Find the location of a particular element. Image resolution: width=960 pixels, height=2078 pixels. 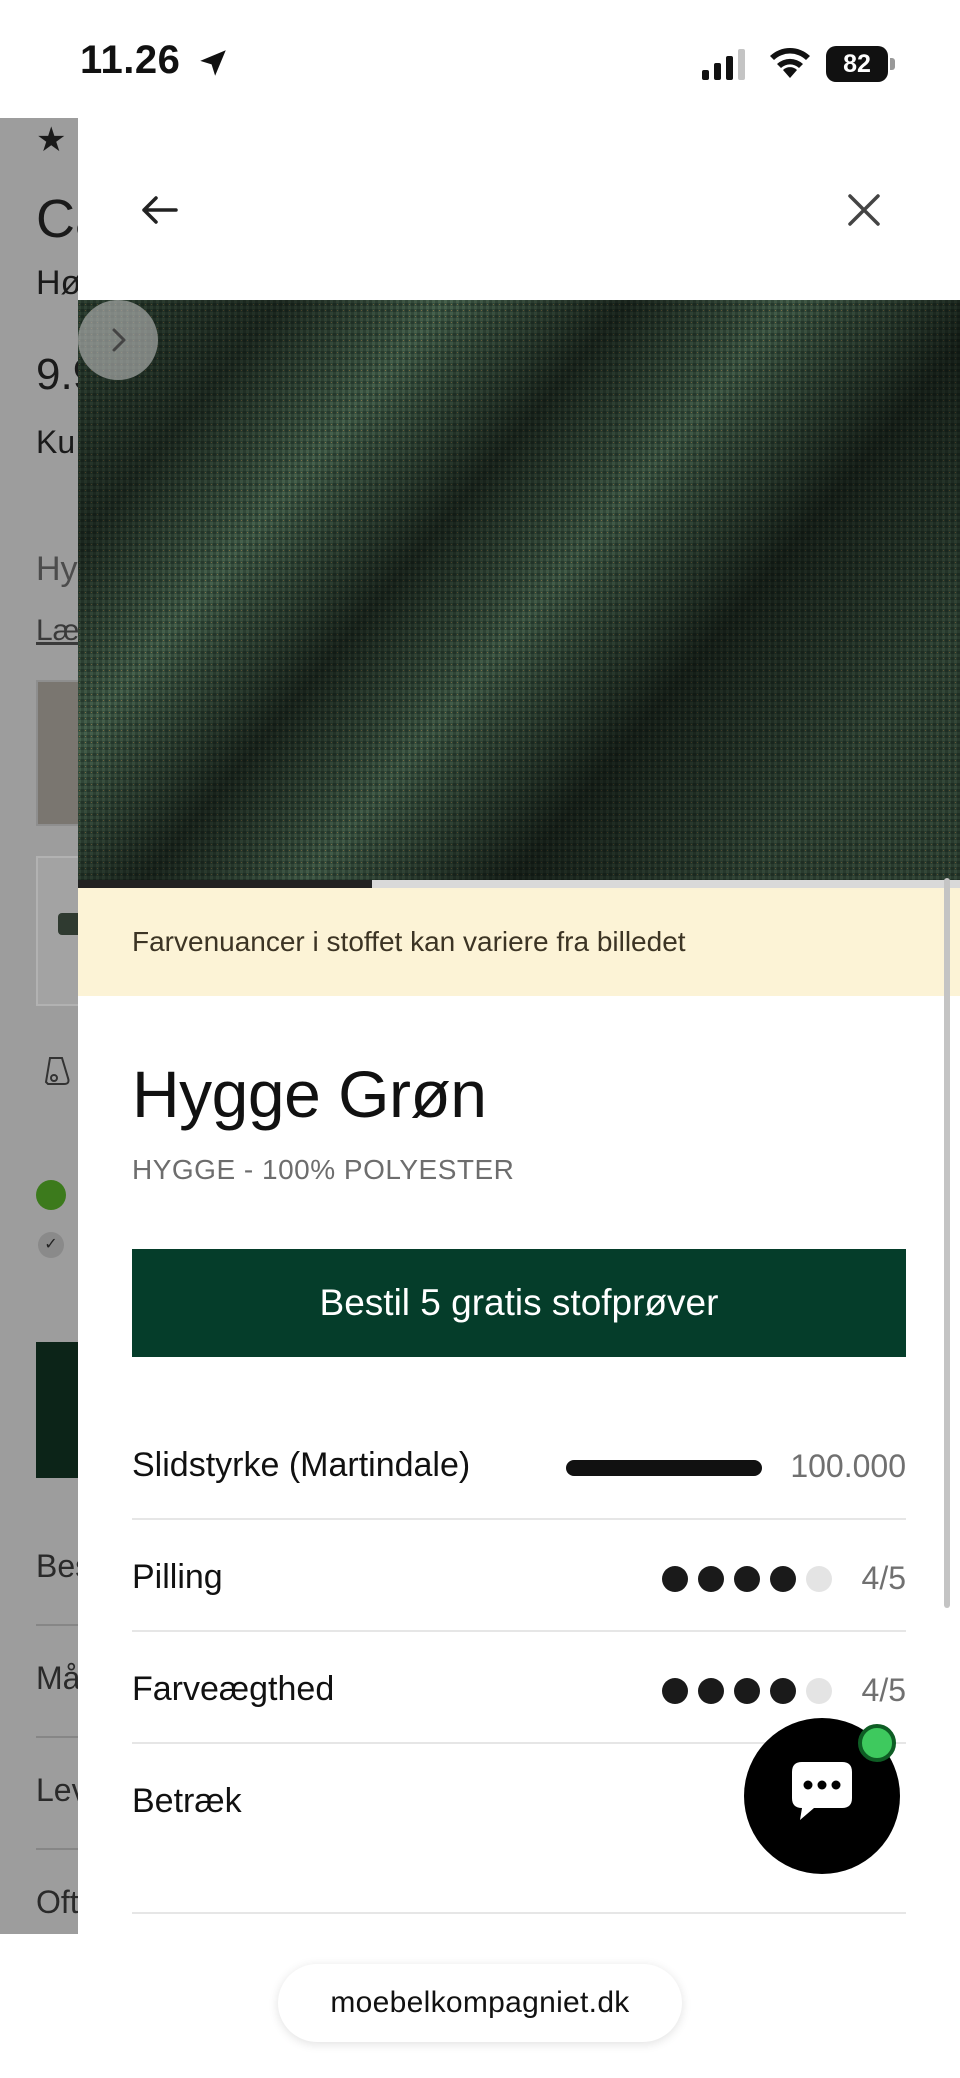

spec-label: Slidstyrke (Martindale) is located at coordinates (301, 1465).